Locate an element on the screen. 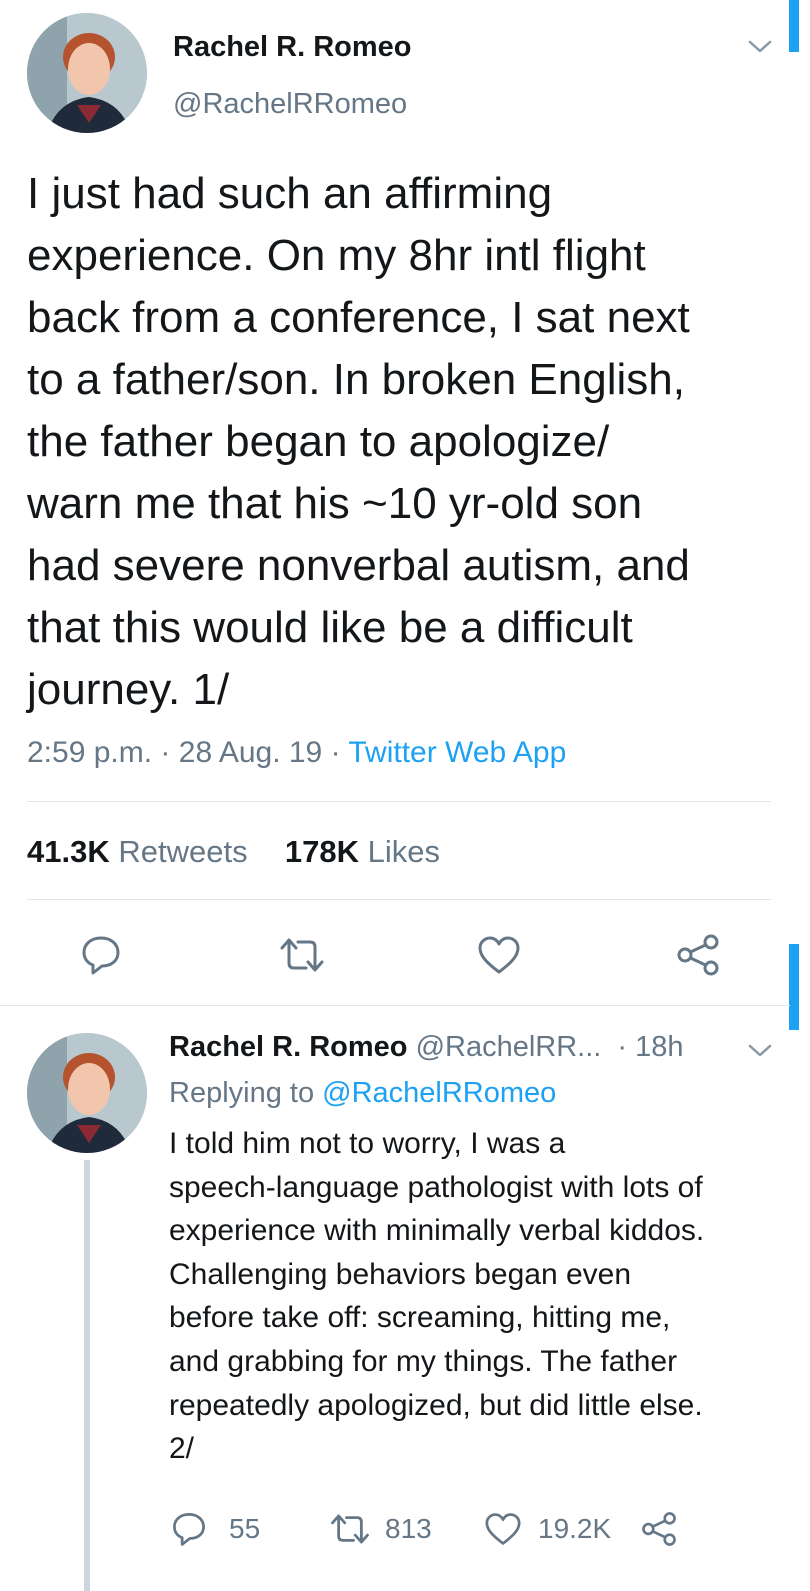 The image size is (810, 1591). retweets-stat: 41.3K Retweets is located at coordinates (137, 851).